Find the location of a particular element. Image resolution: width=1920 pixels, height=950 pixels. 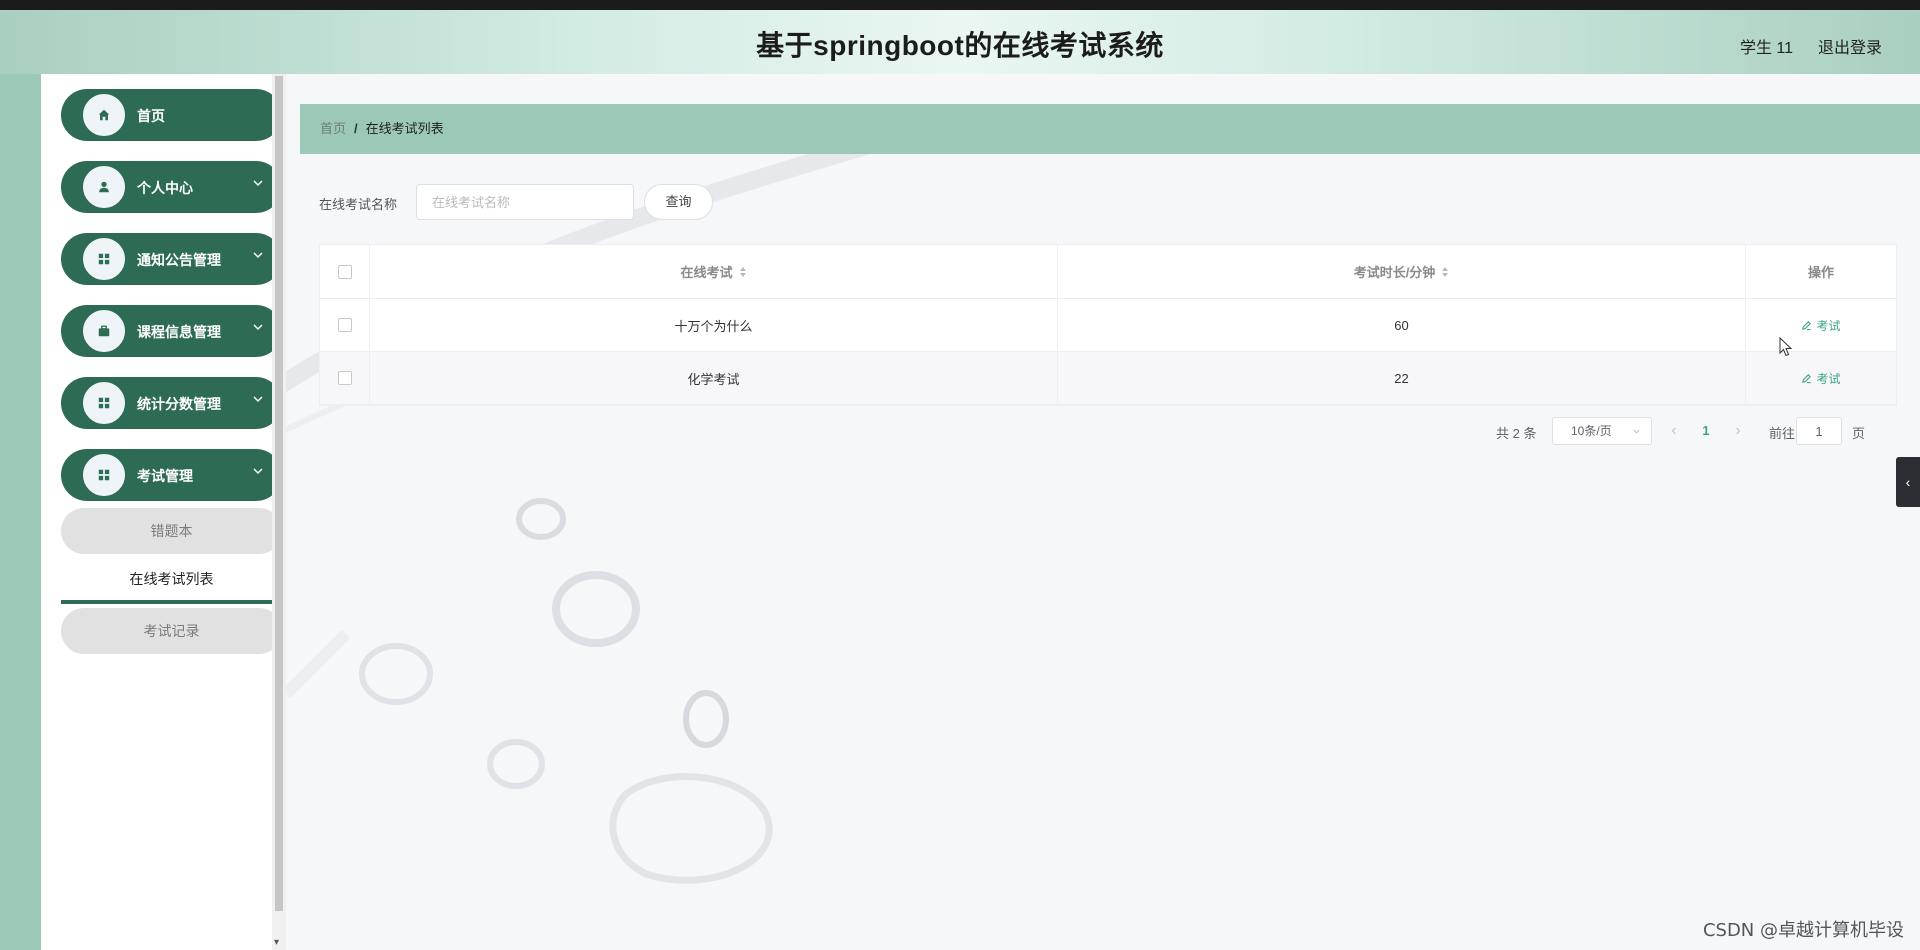

sidebar-item-label: 首页 is located at coordinates (151, 116).